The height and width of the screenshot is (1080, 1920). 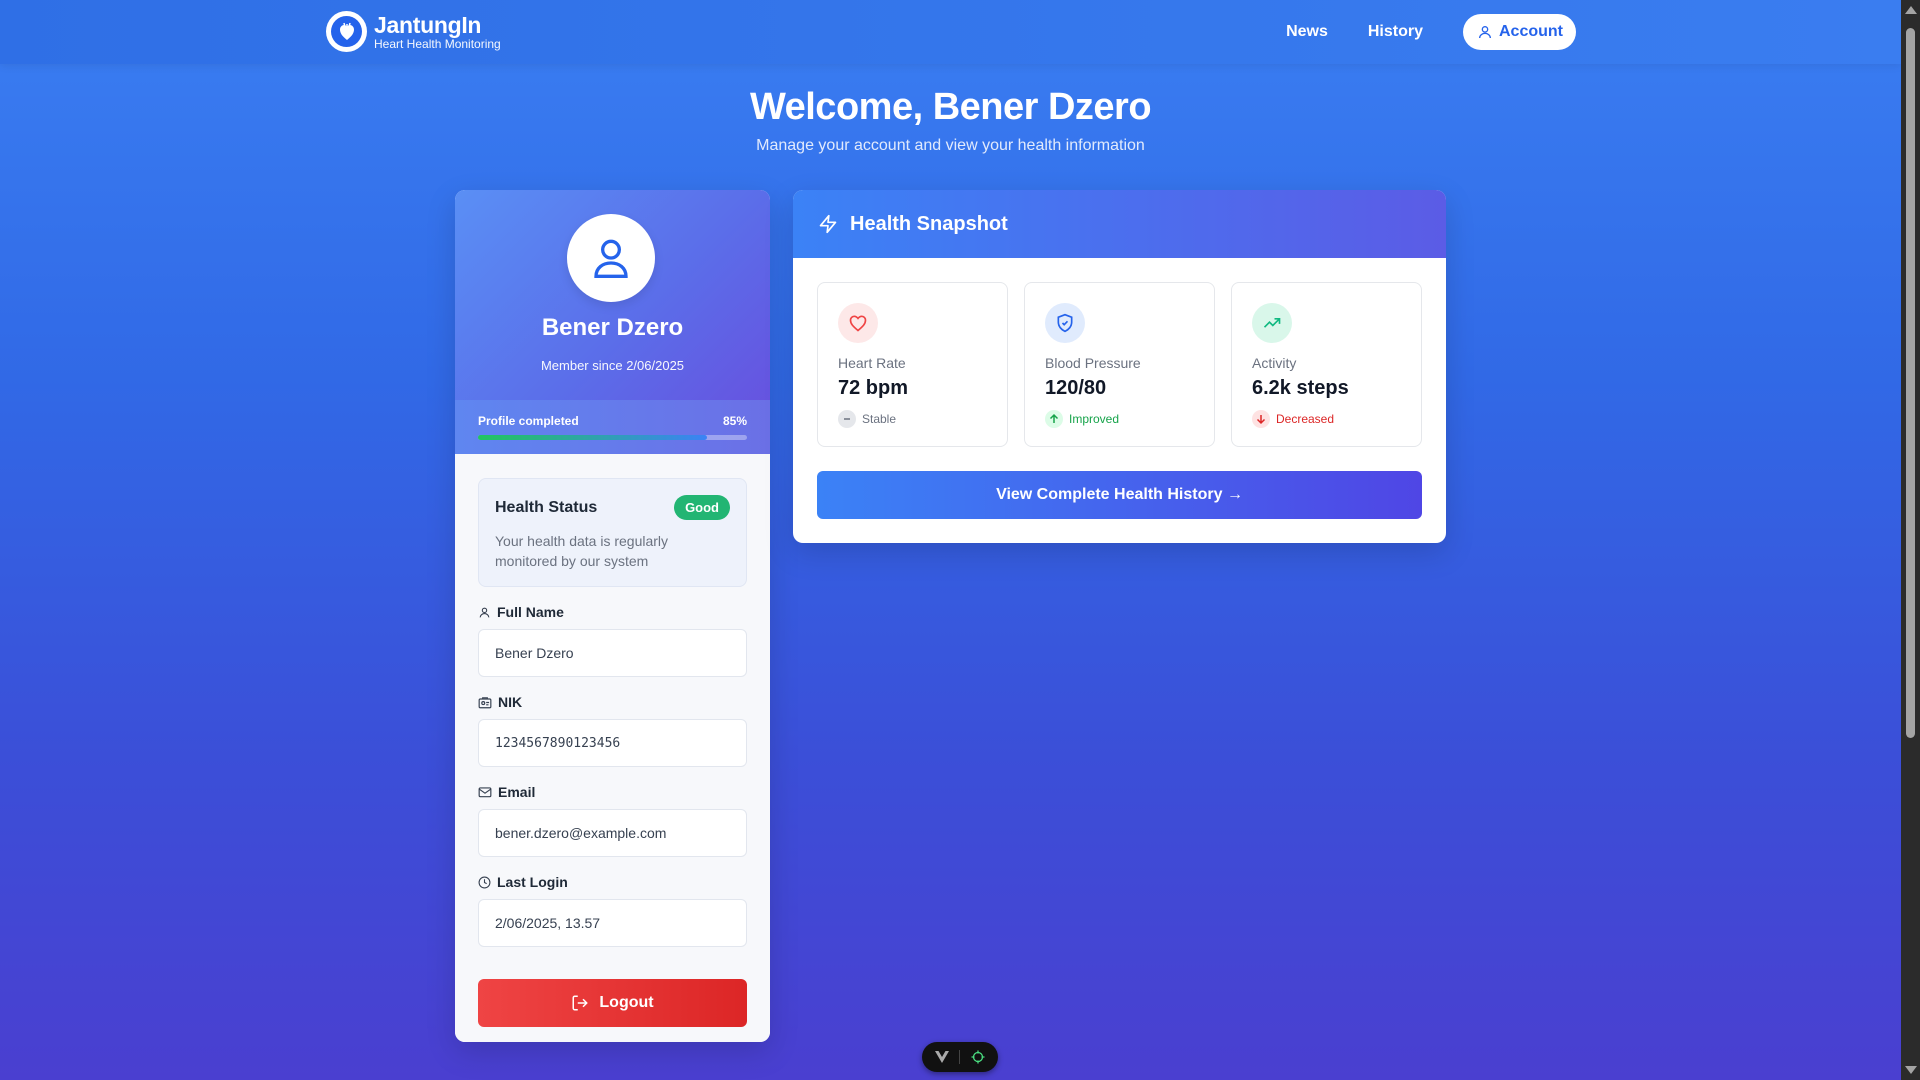 I want to click on page-title: Welcome, Bener Dzero, so click(x=950, y=107).